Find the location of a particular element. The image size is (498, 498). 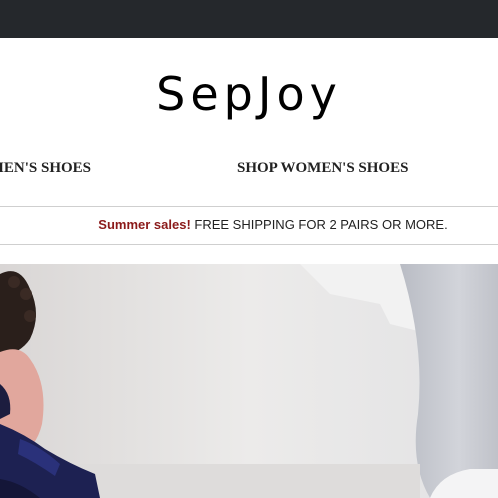

nav-item-label: SHOP WOMEN'S SHOES is located at coordinates (323, 168).